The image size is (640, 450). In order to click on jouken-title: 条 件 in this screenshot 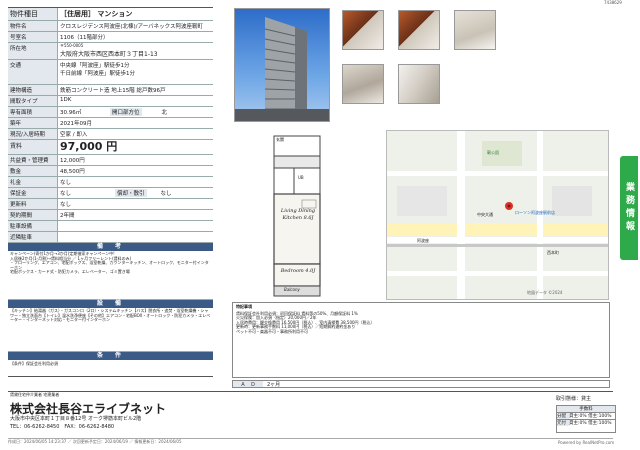, I will do `click(110, 356)`.